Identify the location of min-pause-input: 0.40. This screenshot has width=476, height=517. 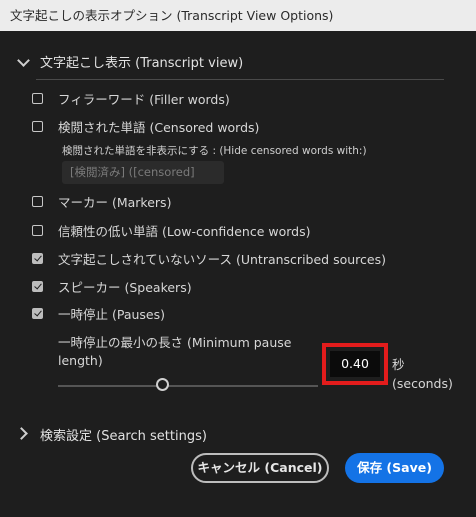
(355, 364).